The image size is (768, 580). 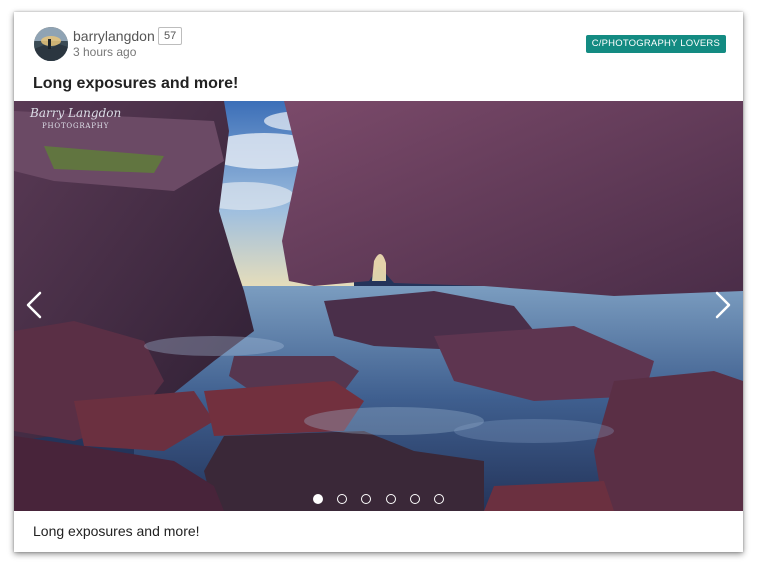 I want to click on category-badge: C/PHOTOGRAPHY LOVERS, so click(x=655, y=44).